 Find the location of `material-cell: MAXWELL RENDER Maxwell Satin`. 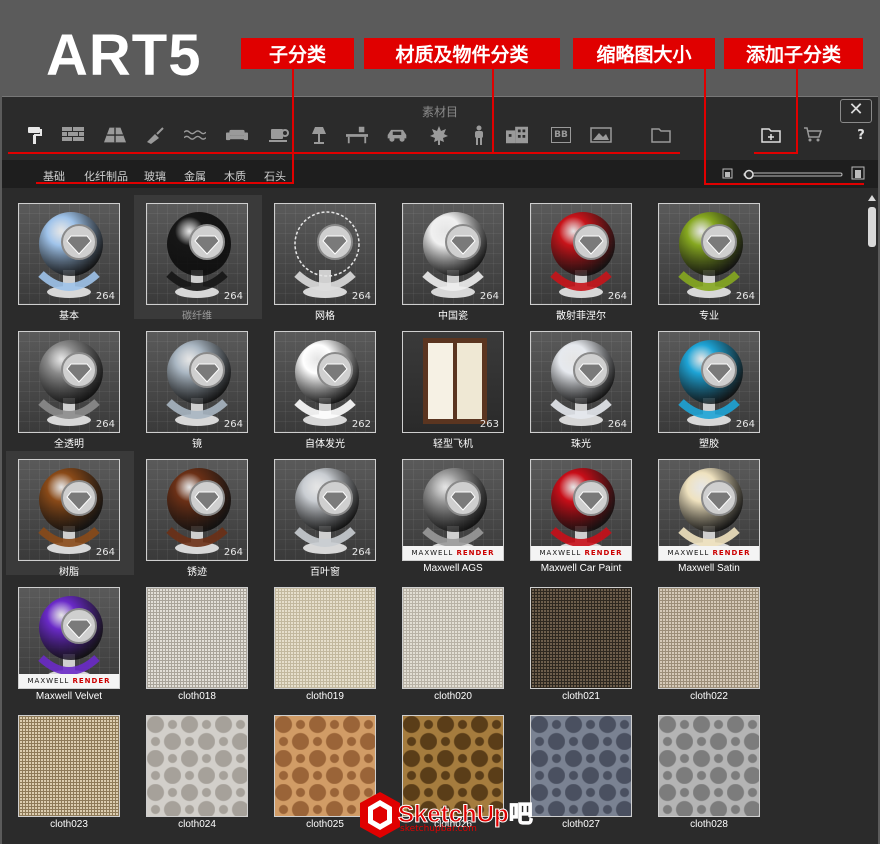

material-cell: MAXWELL RENDER Maxwell Satin is located at coordinates (706, 513).